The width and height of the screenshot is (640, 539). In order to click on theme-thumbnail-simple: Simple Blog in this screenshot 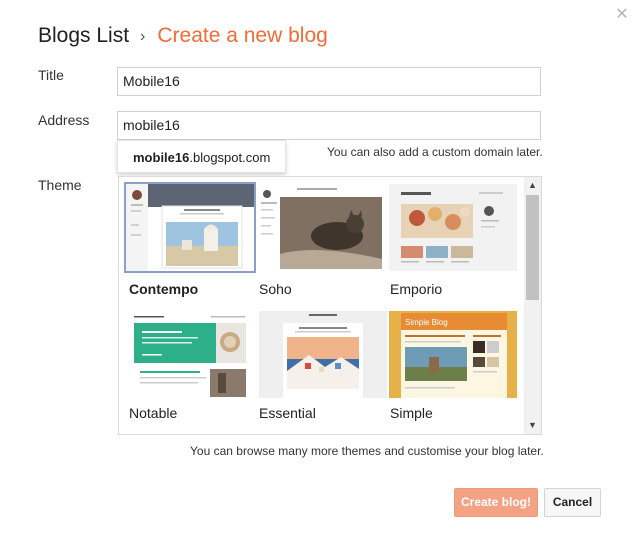, I will do `click(453, 354)`.